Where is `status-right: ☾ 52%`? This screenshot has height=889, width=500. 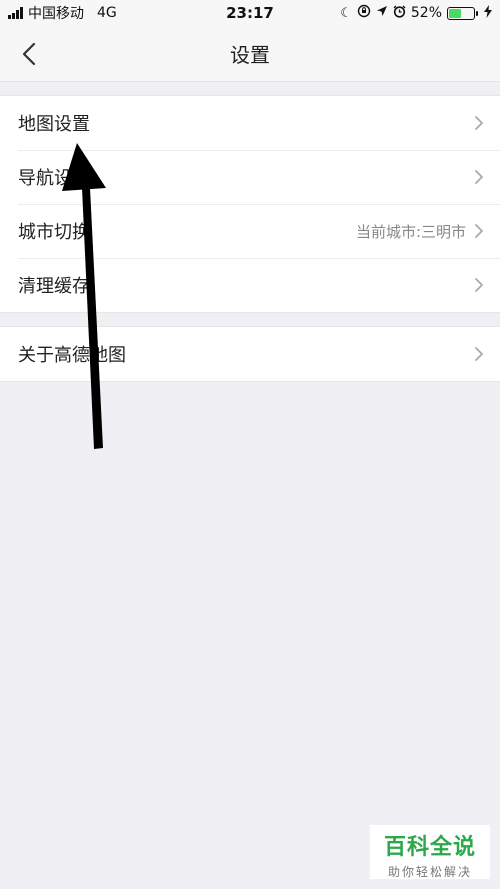 status-right: ☾ 52% is located at coordinates (416, 13).